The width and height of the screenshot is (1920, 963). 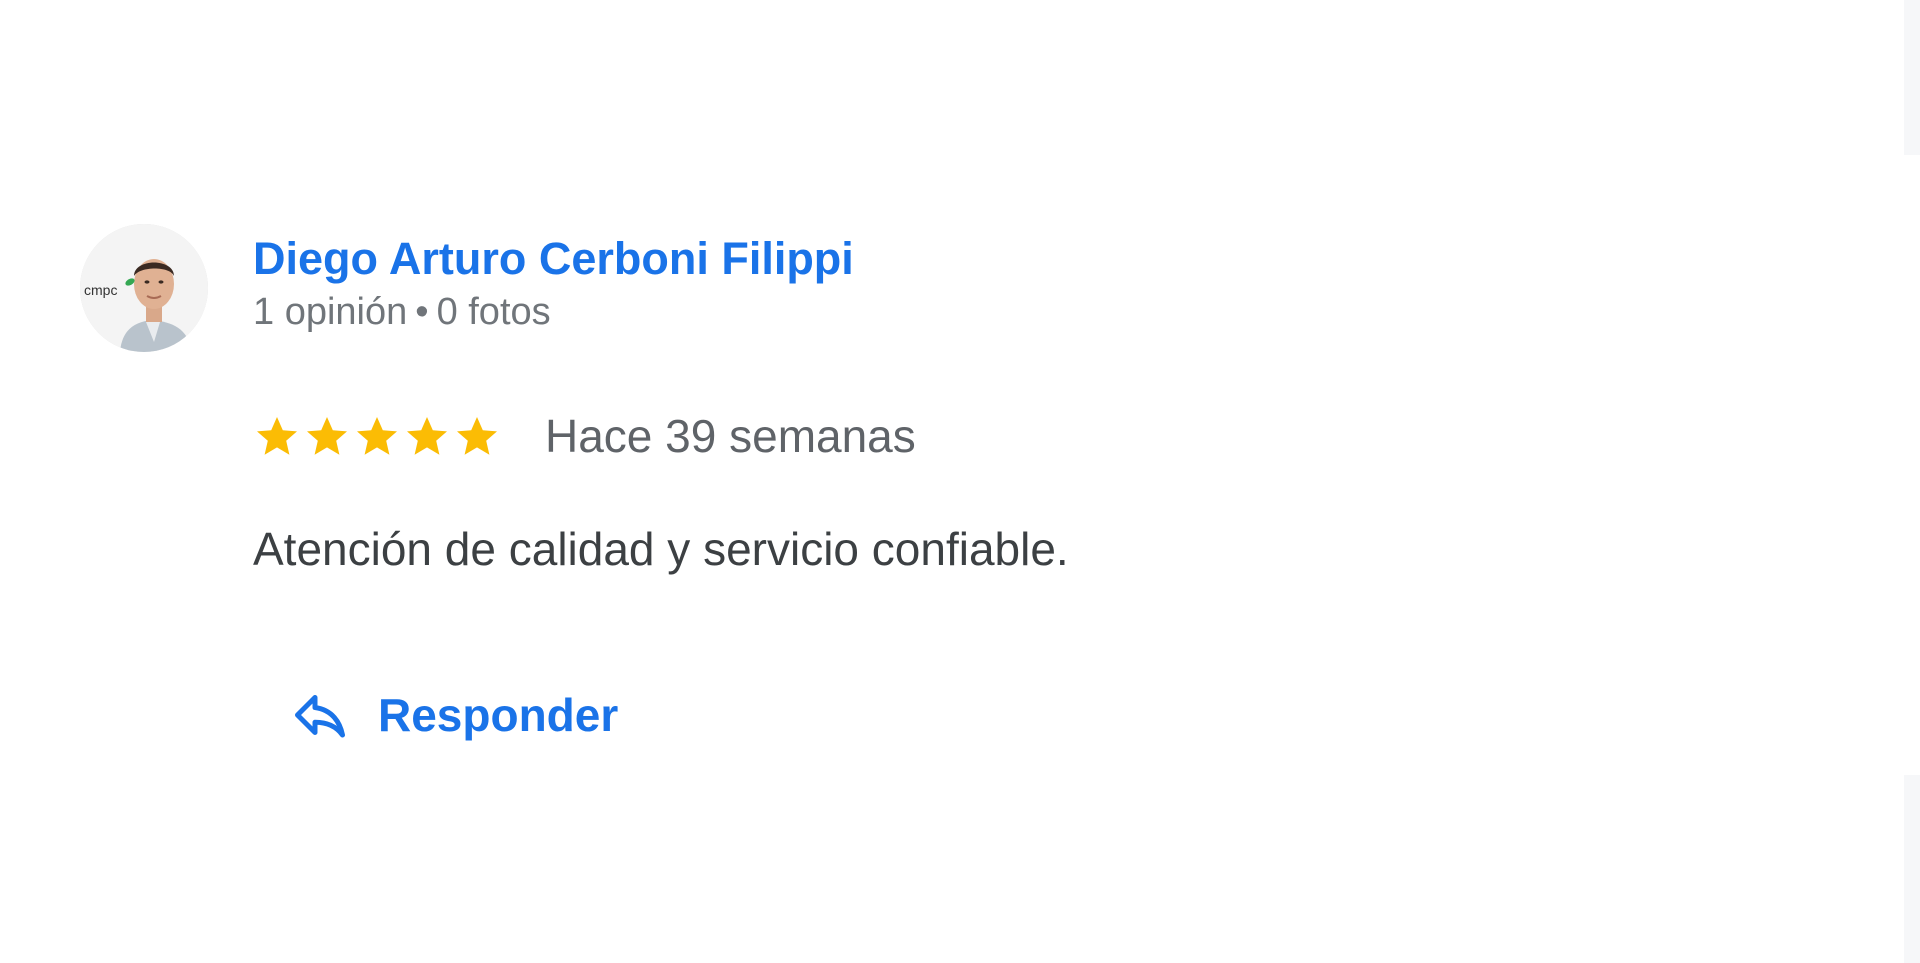 What do you see at coordinates (498, 715) in the screenshot?
I see `reply-label: Responder` at bounding box center [498, 715].